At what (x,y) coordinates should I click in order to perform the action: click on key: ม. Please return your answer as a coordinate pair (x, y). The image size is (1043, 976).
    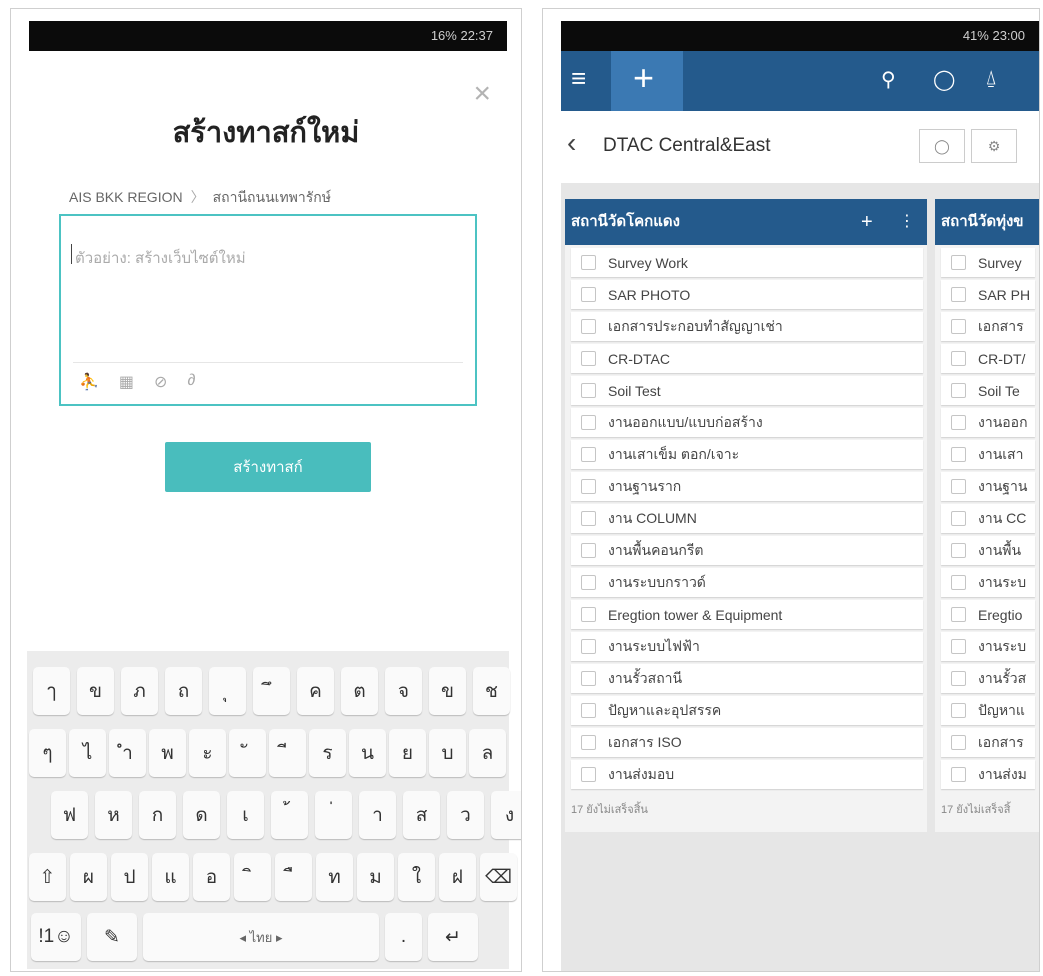
    Looking at the image, I should click on (375, 877).